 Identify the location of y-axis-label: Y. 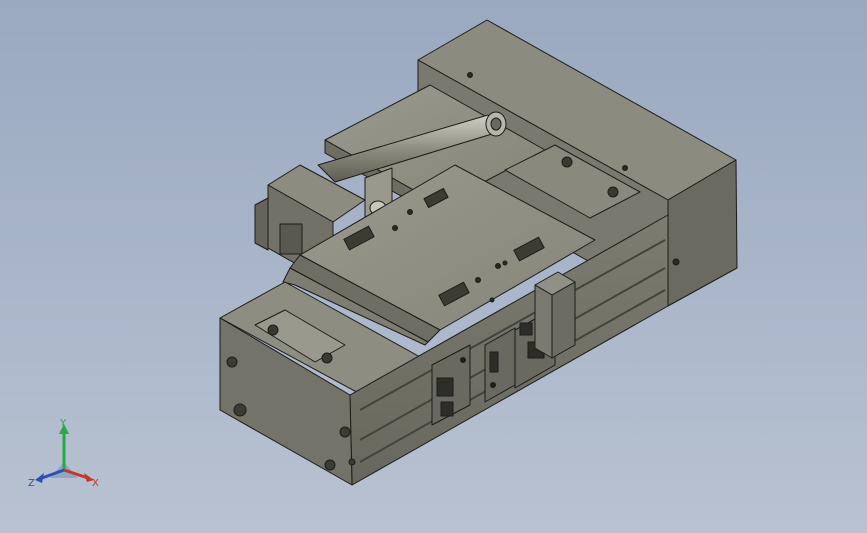
(63, 423).